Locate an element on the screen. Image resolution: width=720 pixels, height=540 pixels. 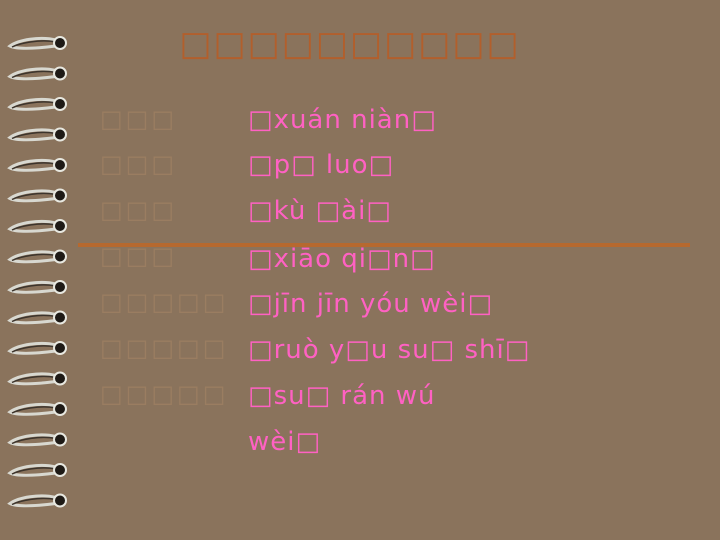
notebook-spiral-binding is located at coordinates (37, 272).